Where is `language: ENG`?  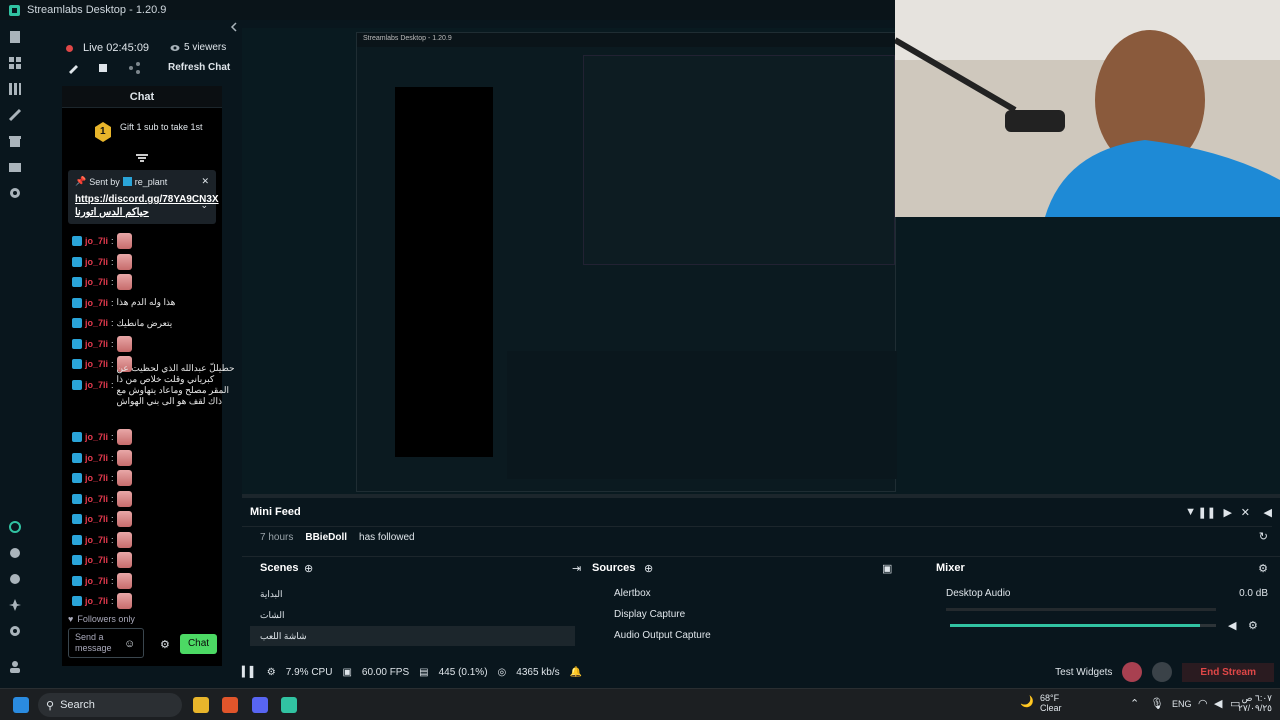 language: ENG is located at coordinates (1182, 704).